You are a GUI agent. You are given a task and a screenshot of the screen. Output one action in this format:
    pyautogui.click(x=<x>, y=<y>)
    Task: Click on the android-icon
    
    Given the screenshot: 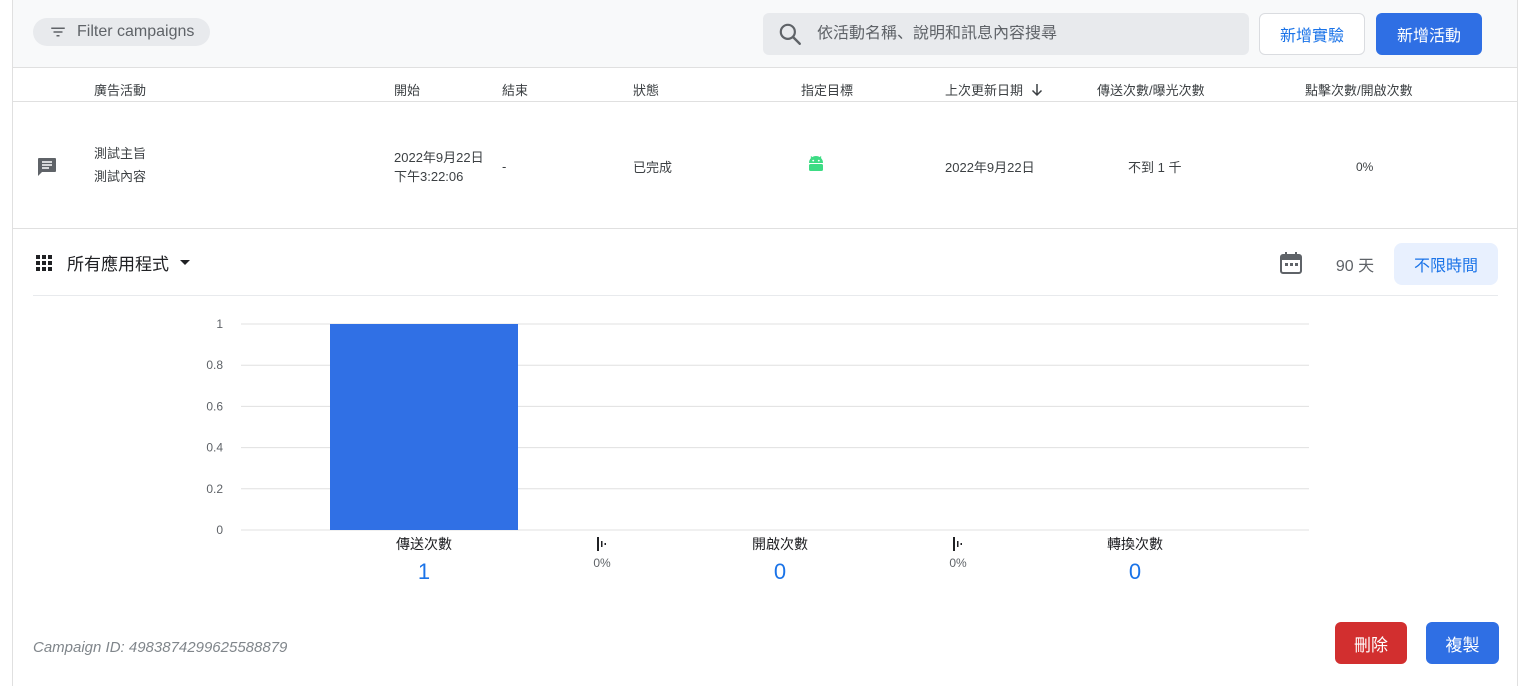 What is the action you would take?
    pyautogui.click(x=816, y=163)
    